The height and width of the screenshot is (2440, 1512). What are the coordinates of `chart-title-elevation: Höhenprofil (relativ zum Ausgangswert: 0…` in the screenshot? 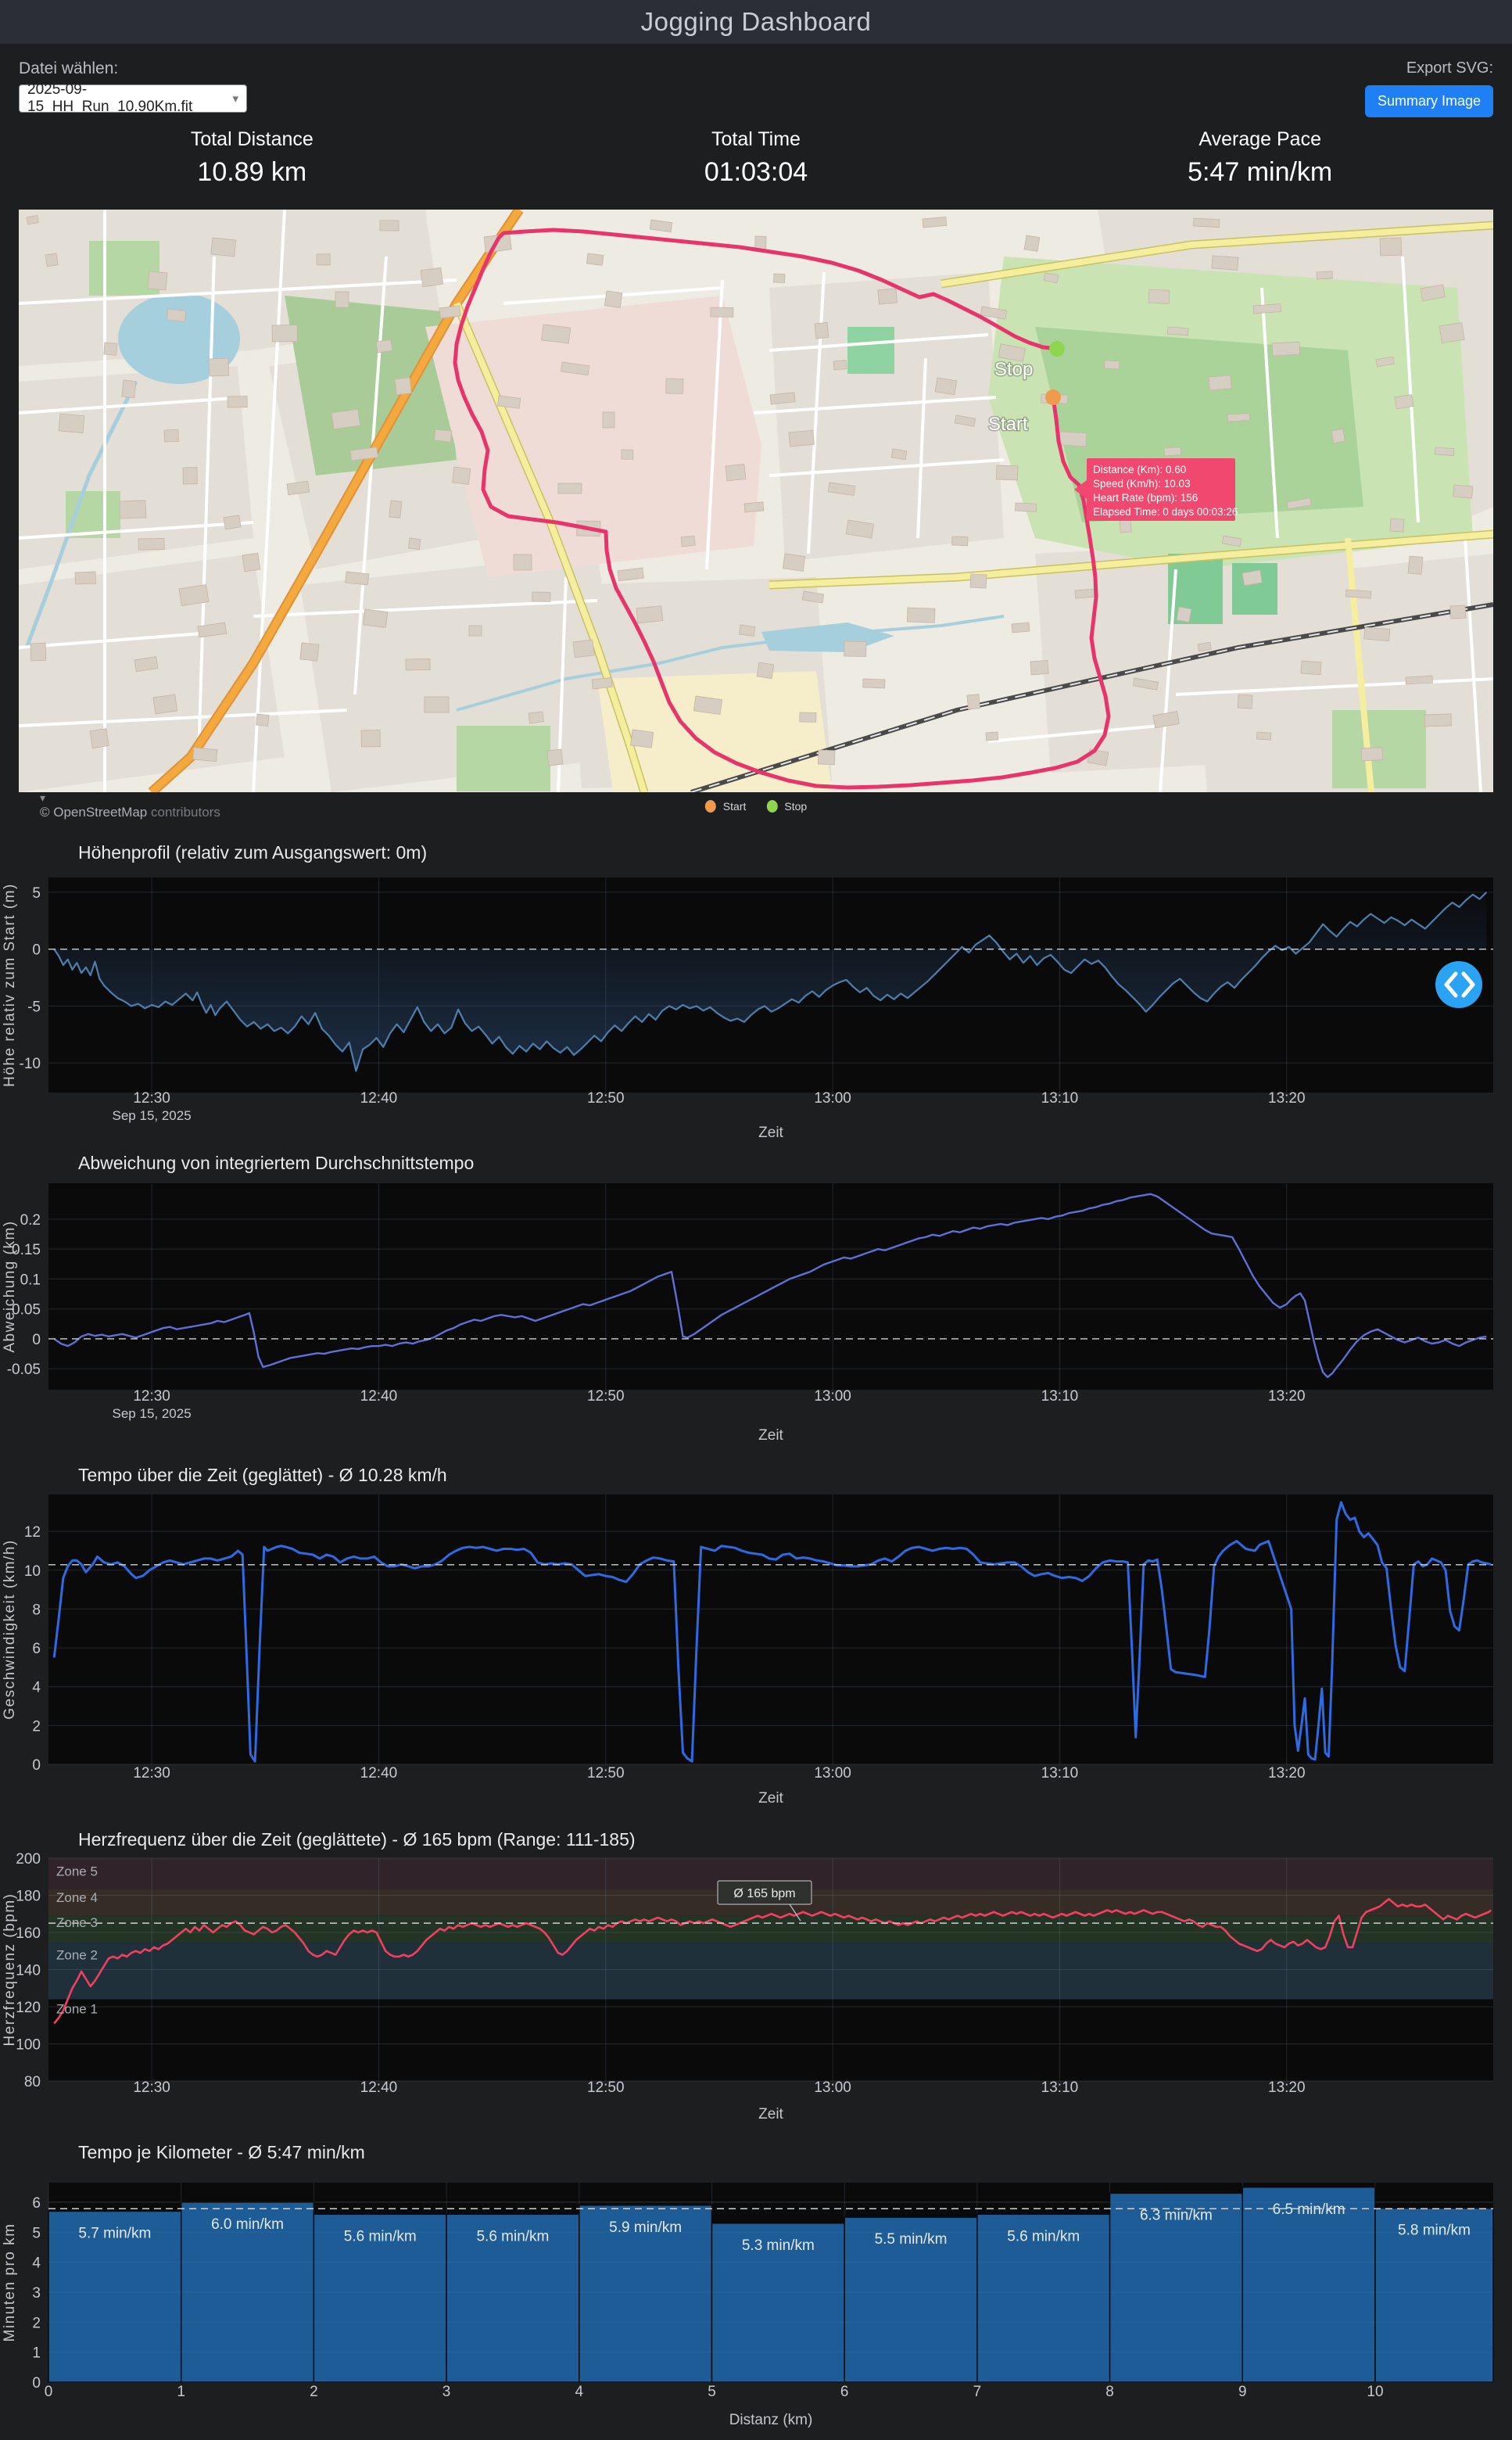 It's located at (253, 853).